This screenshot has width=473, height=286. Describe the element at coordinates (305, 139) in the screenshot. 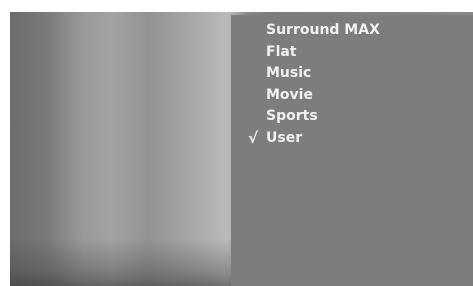

I see `menu-item-user: √ User` at that location.